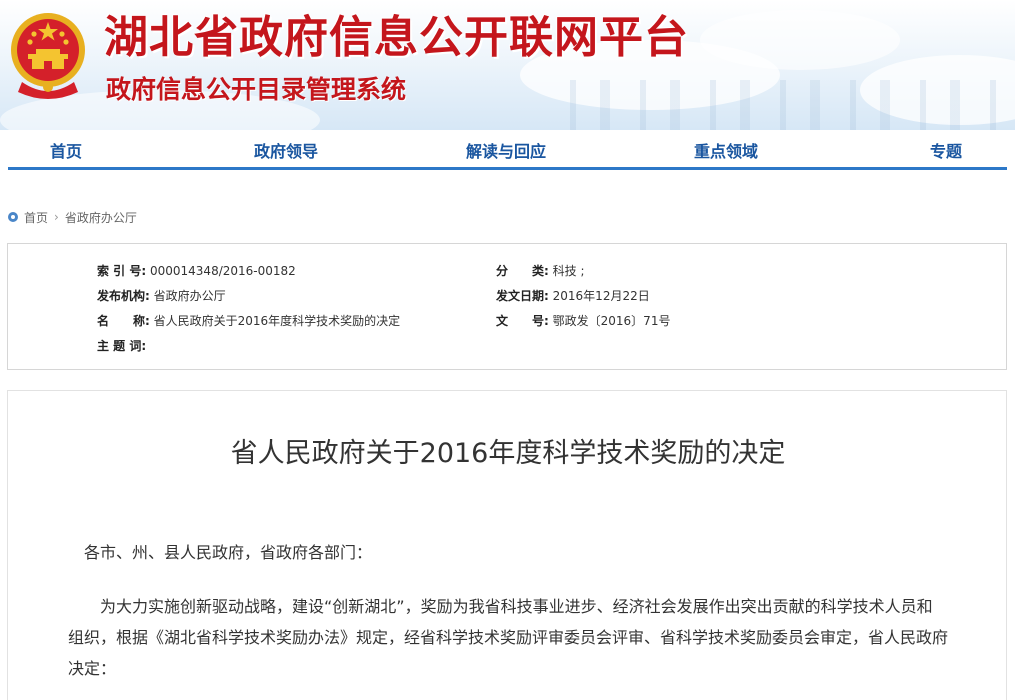 This screenshot has height=700, width=1015. I want to click on breadcrumb-current-link: 省政府办公厅, so click(101, 217).